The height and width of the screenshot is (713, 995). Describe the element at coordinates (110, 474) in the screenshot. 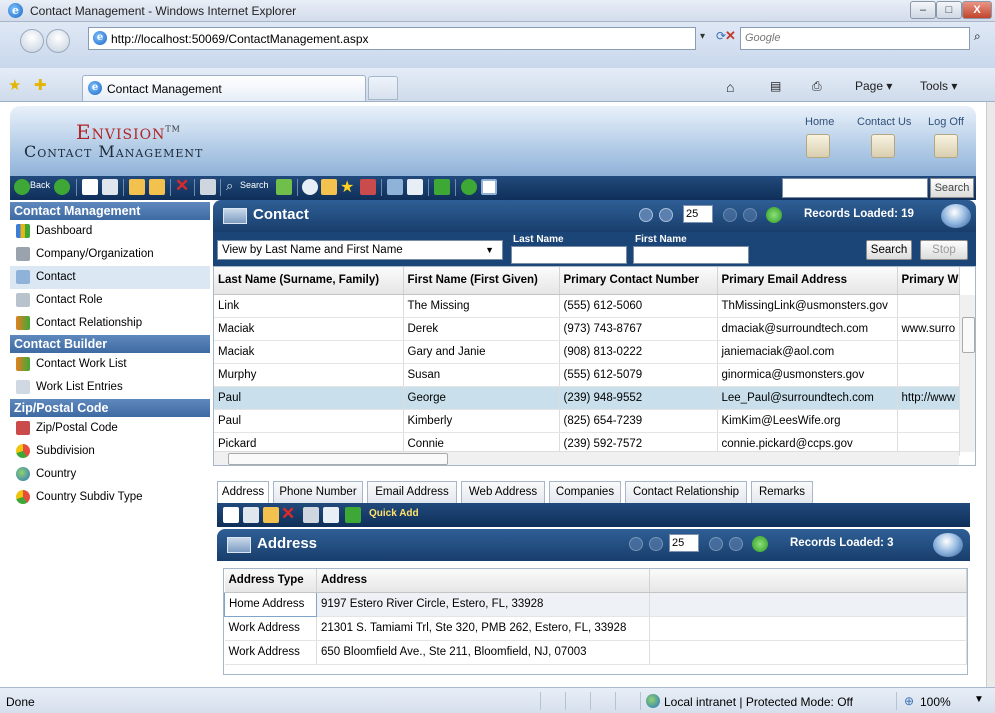

I see `sidebar-item-country: Country` at that location.